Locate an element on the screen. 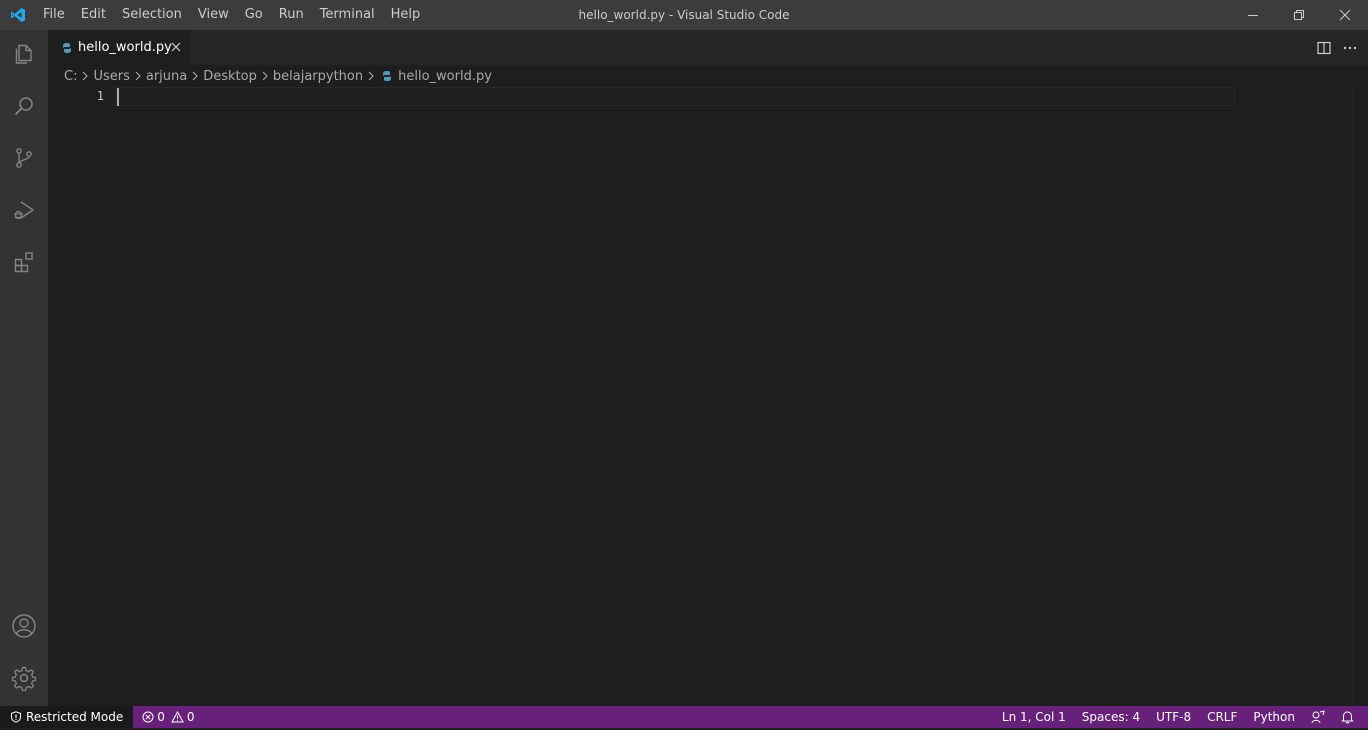 The height and width of the screenshot is (730, 1368). vertical-scrollbar is located at coordinates (1353, 396).